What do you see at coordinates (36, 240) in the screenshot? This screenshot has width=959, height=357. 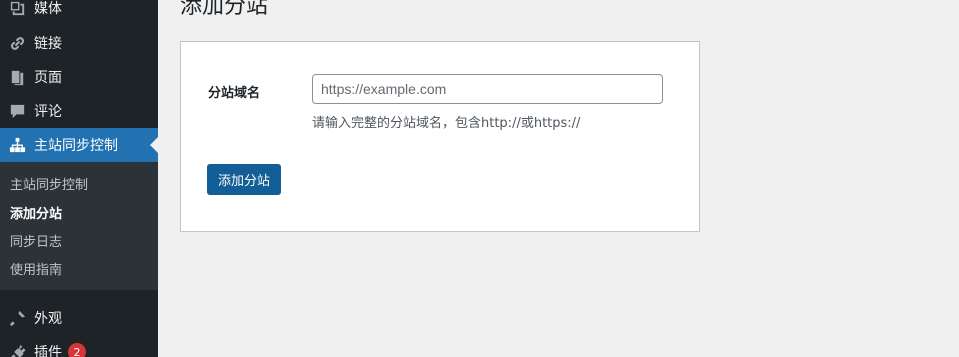 I see `submenu-item-sync-log: 同步日志` at bounding box center [36, 240].